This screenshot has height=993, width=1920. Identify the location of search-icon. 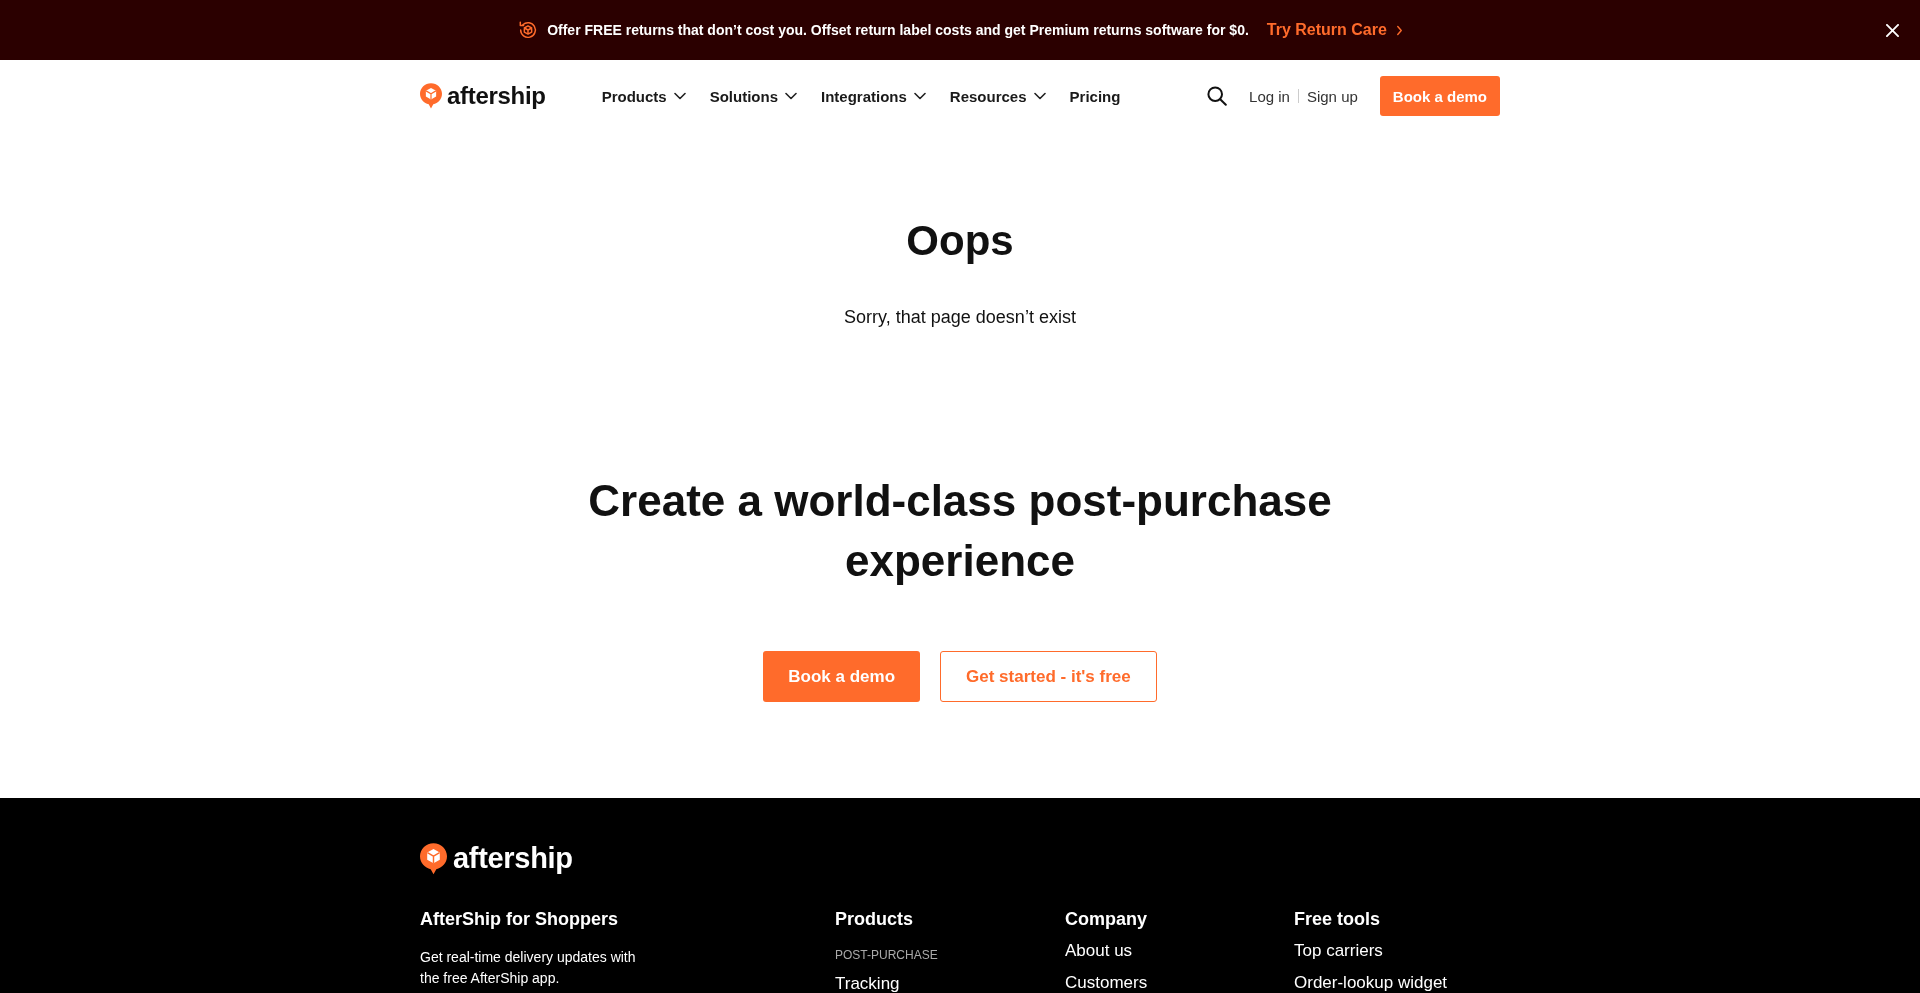
(1217, 96).